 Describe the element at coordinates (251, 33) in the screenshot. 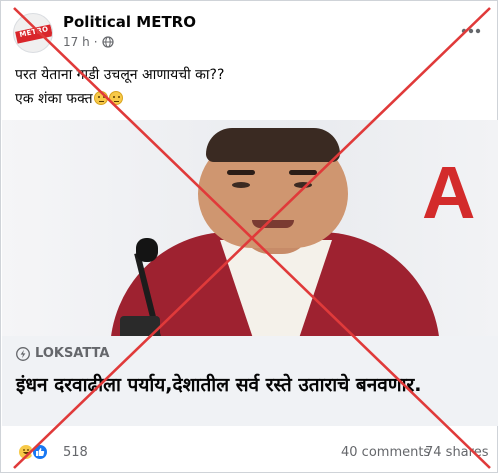

I see `post-header: METRO Political METRO 17 h ·` at that location.